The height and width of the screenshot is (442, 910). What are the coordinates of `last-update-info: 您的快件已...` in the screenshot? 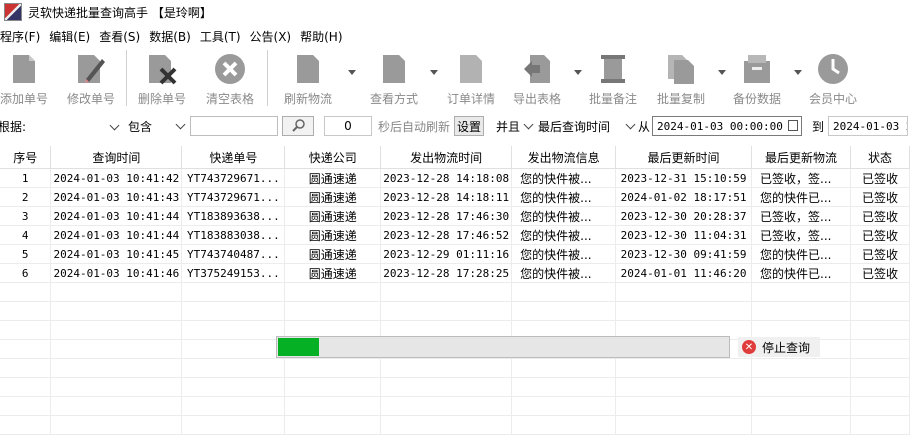 It's located at (801, 273).